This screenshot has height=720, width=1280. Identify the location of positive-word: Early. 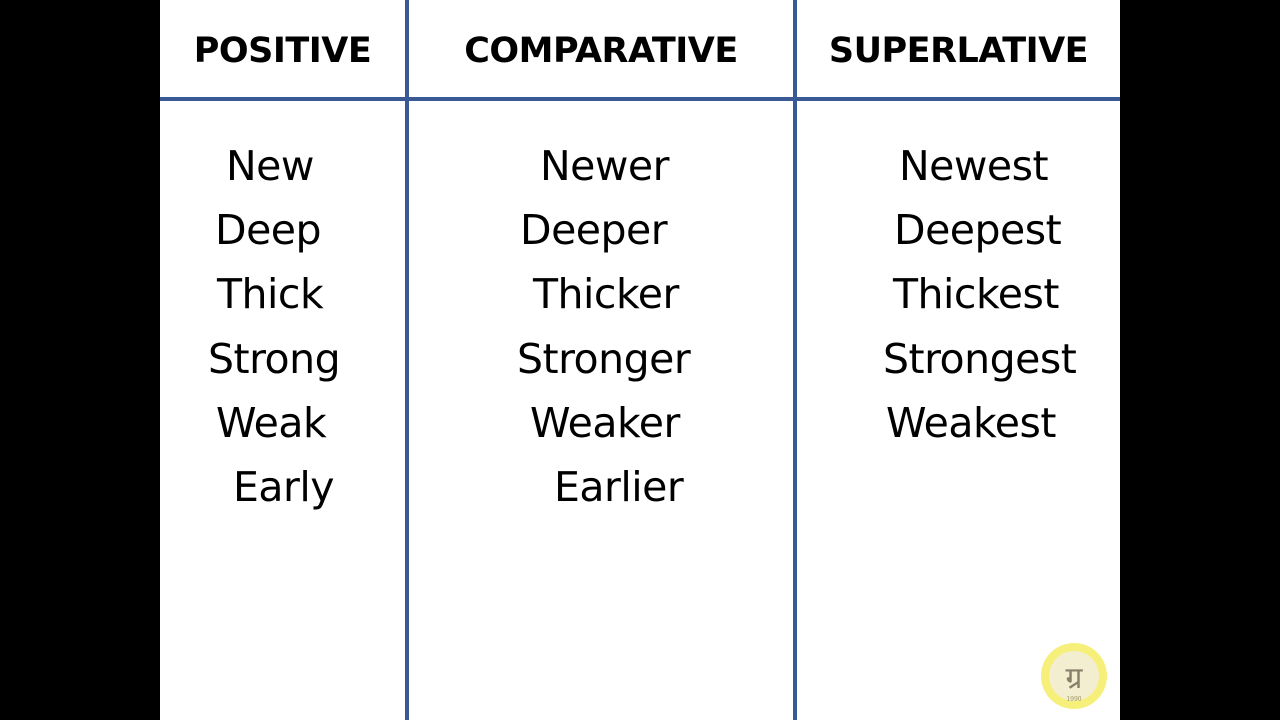
(284, 486).